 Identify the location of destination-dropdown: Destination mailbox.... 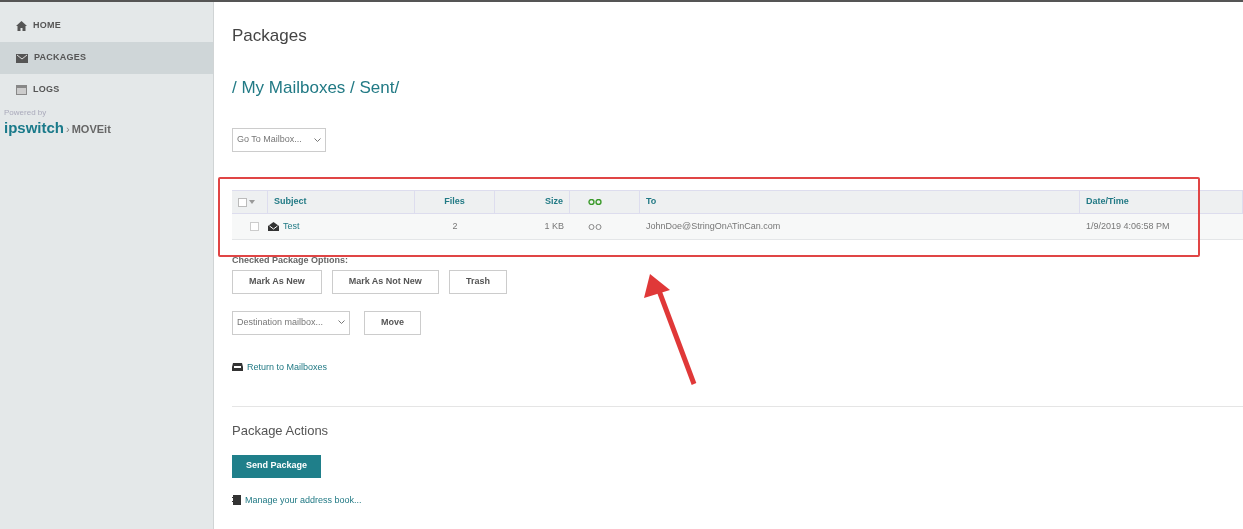
(291, 322).